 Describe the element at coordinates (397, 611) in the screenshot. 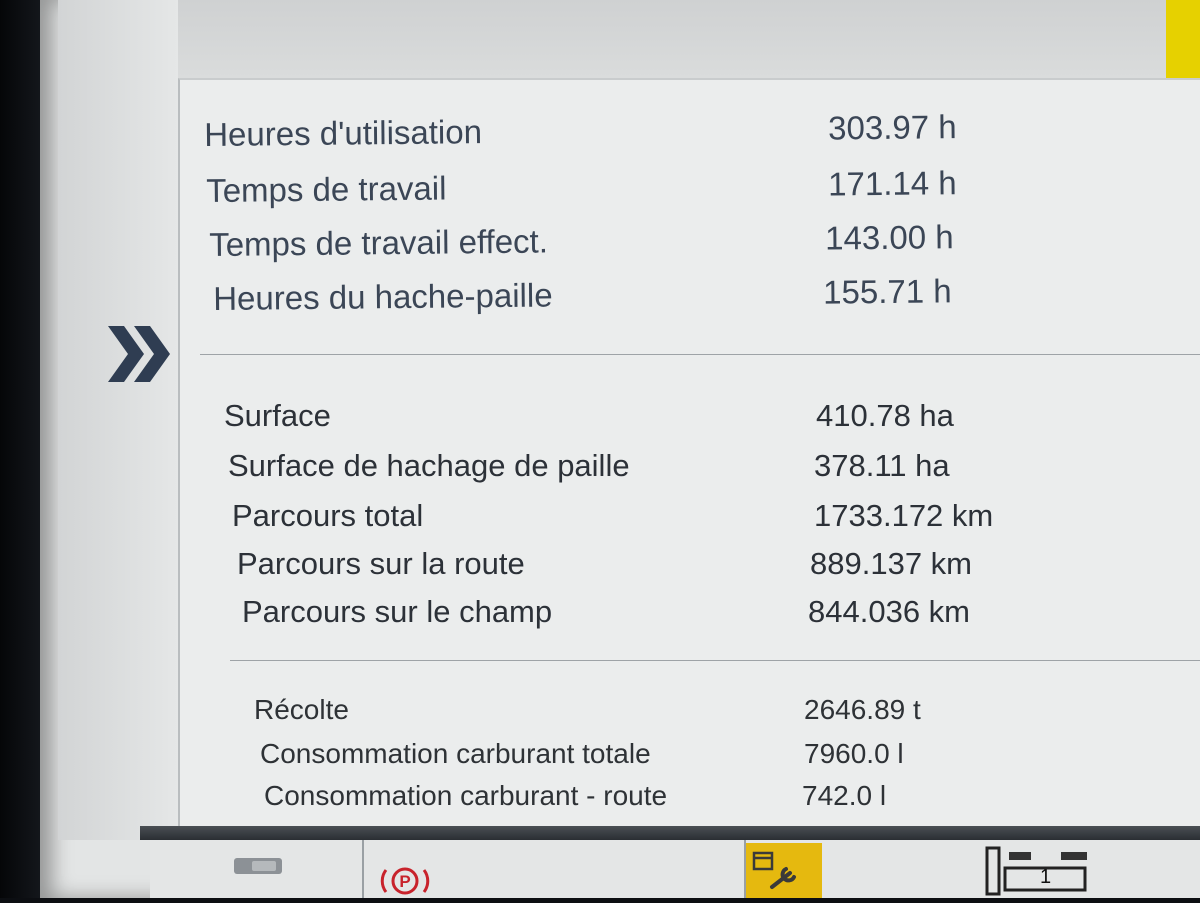

I see `stat-label: Parcours sur le champ` at that location.